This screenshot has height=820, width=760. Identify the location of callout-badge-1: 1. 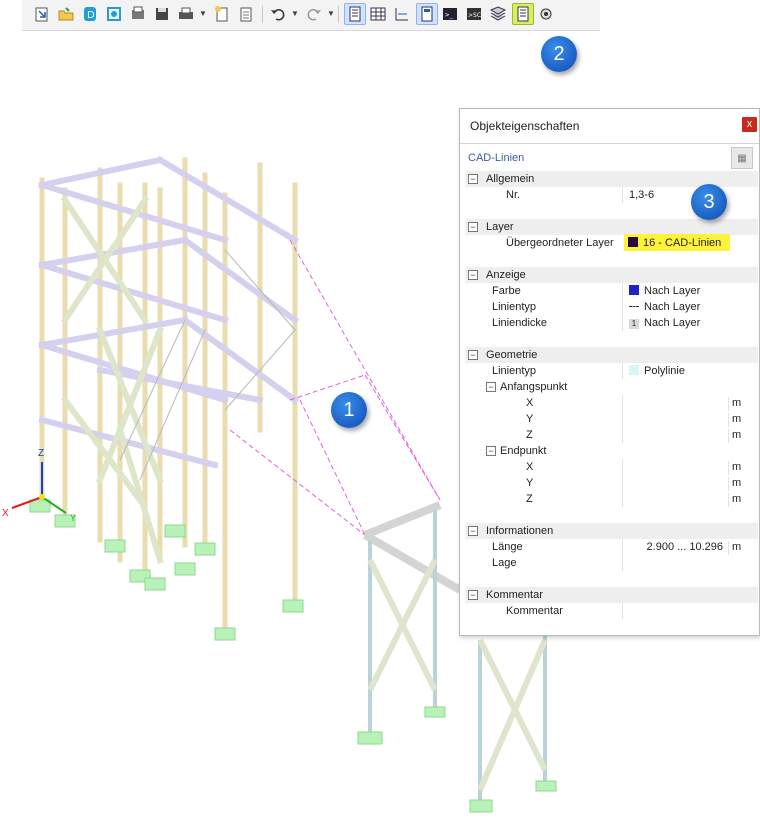
(349, 410).